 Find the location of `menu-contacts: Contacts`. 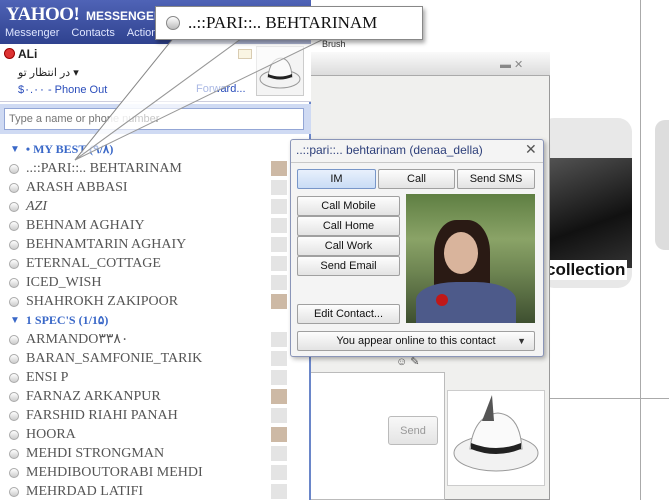

menu-contacts: Contacts is located at coordinates (92, 33).